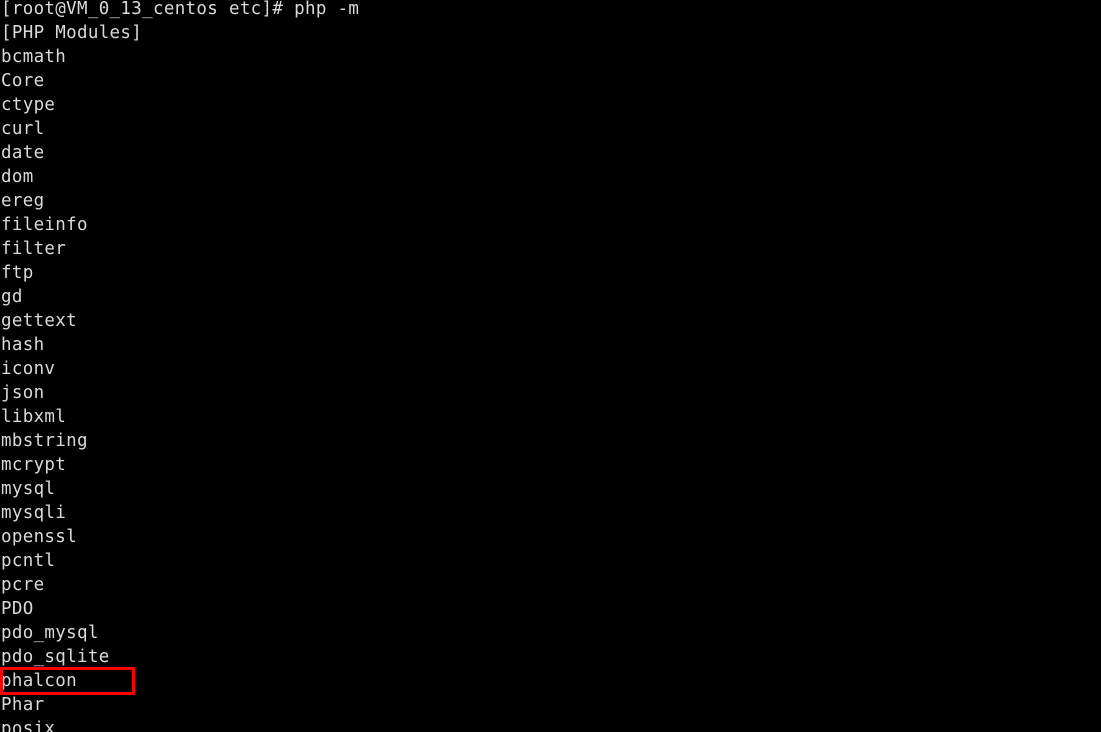  I want to click on module-line: pcntl, so click(28, 561).